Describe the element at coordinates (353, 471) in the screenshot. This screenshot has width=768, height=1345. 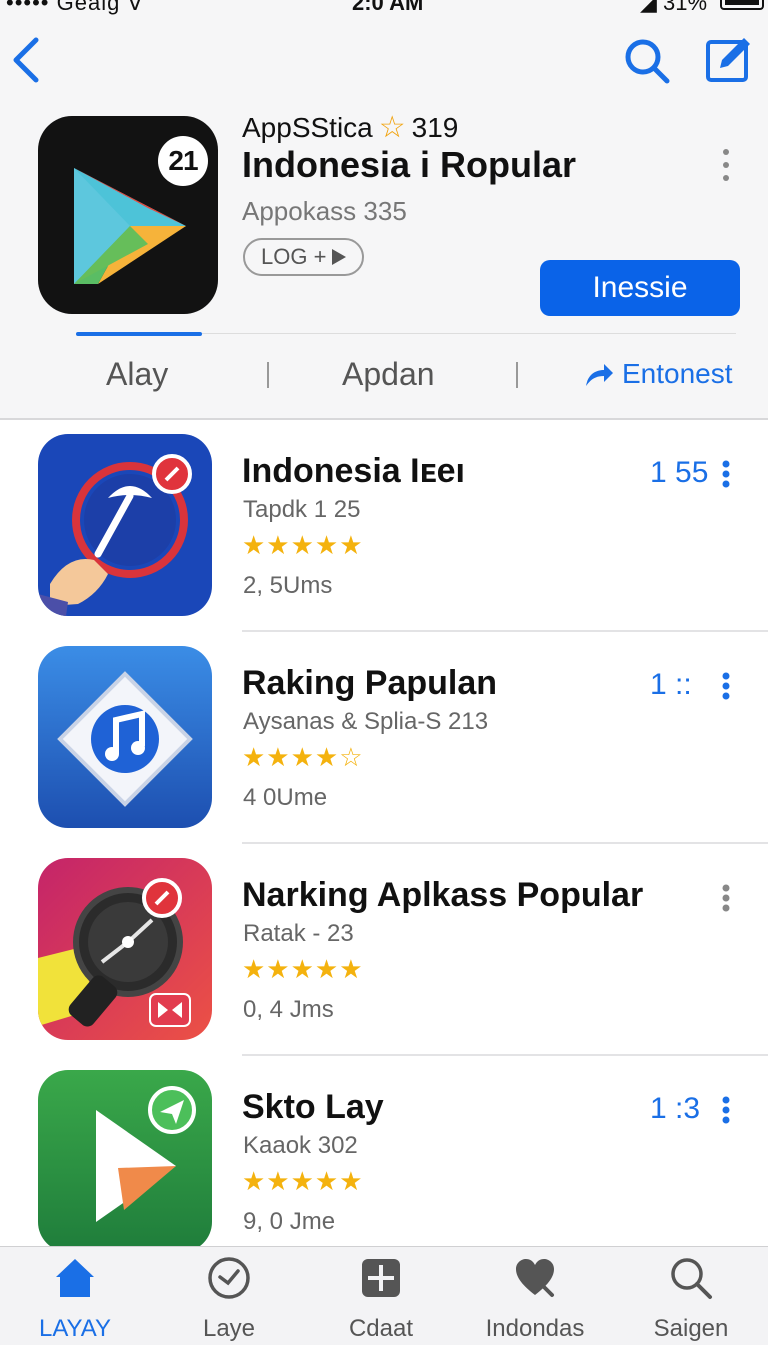
I see `app-title: Indonesia Iᴇeı` at that location.